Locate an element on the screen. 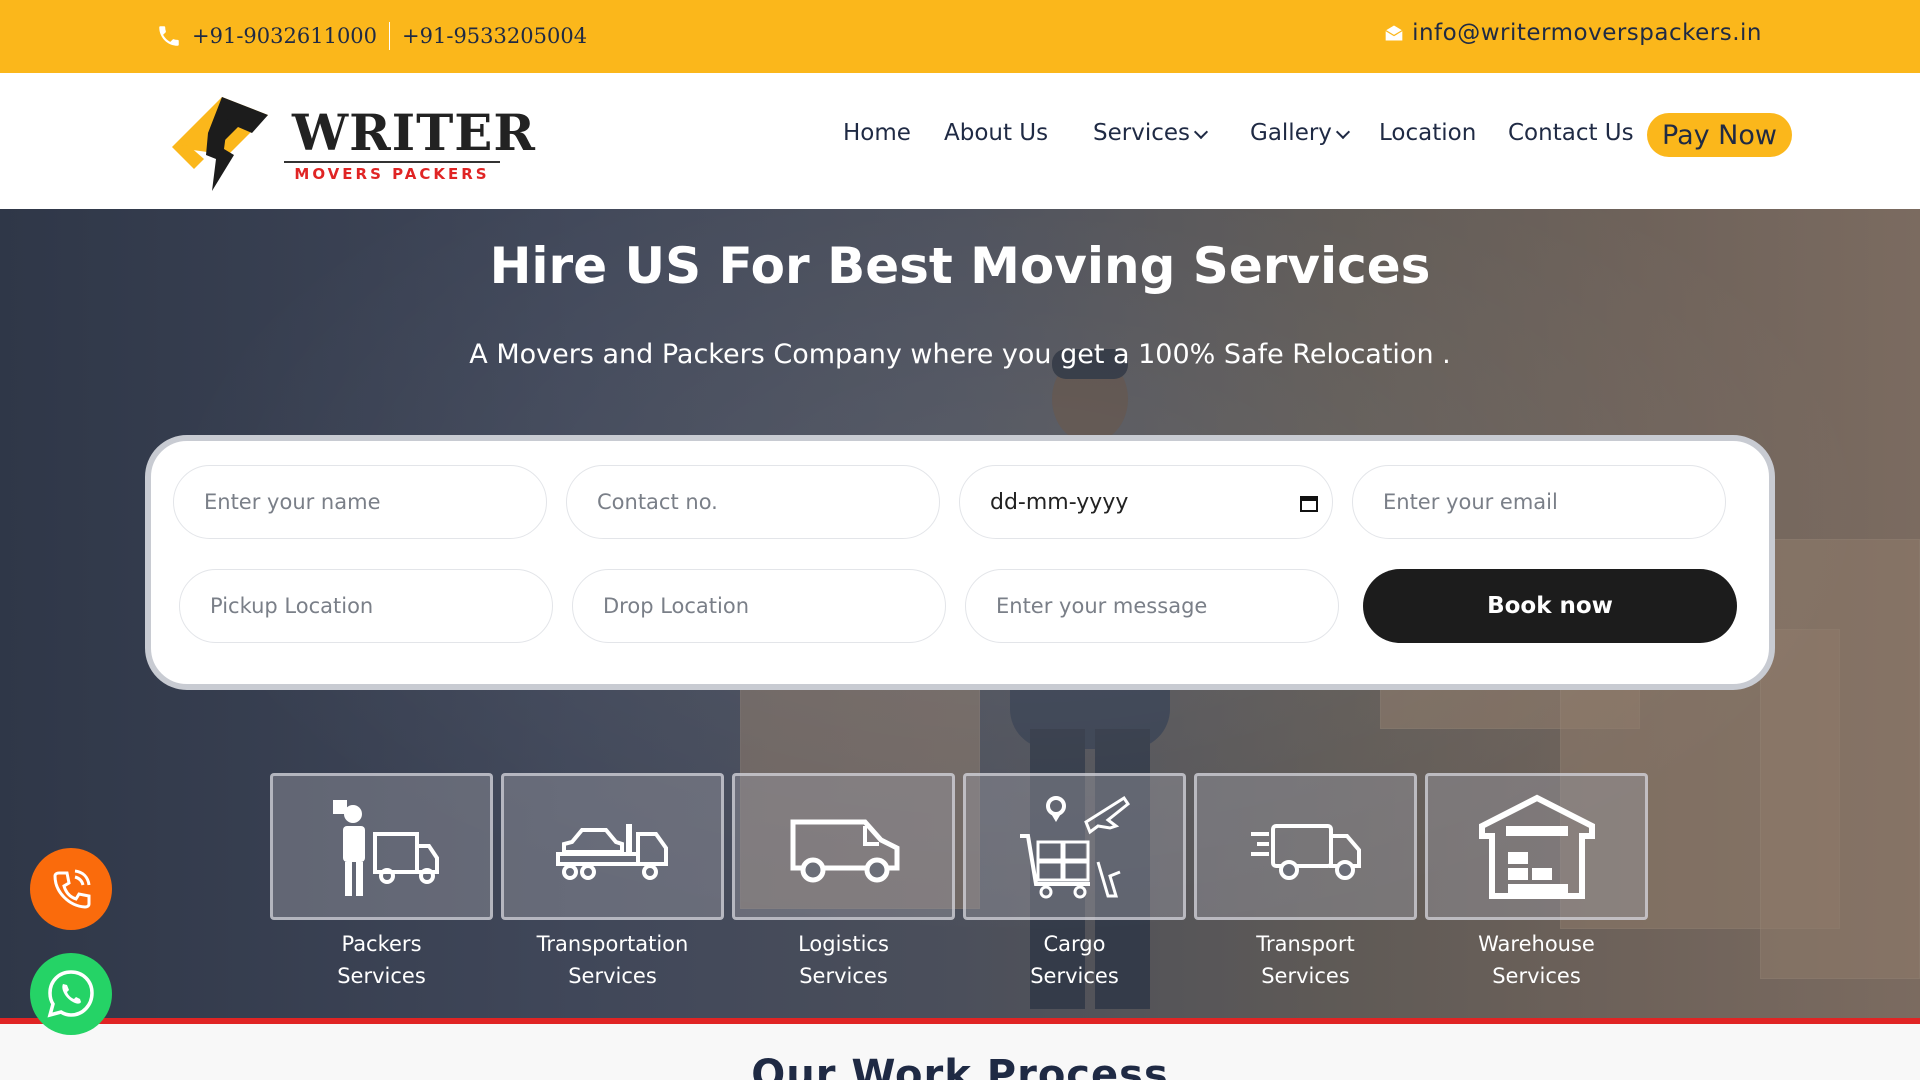  service-label: Logistics Services is located at coordinates (843, 960).